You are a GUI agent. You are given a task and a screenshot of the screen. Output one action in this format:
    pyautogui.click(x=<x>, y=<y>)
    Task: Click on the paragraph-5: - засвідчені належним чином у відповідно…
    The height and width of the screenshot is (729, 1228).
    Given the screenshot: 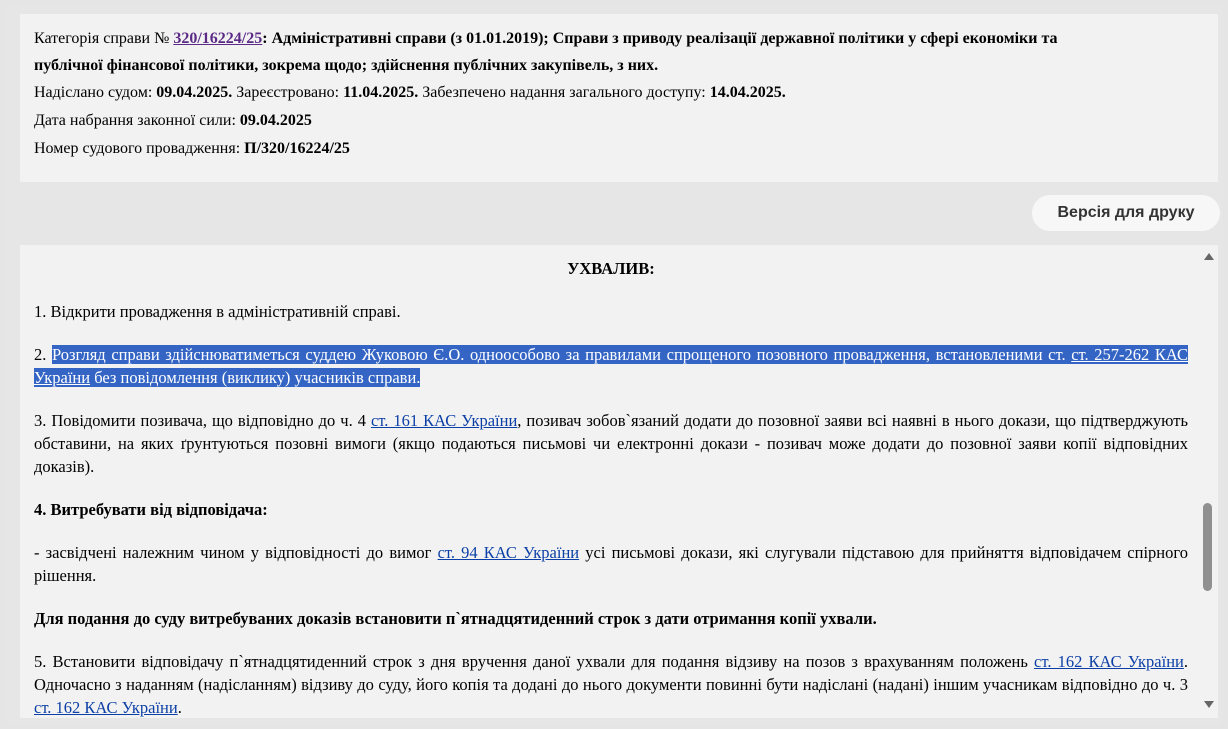 What is the action you would take?
    pyautogui.click(x=611, y=564)
    